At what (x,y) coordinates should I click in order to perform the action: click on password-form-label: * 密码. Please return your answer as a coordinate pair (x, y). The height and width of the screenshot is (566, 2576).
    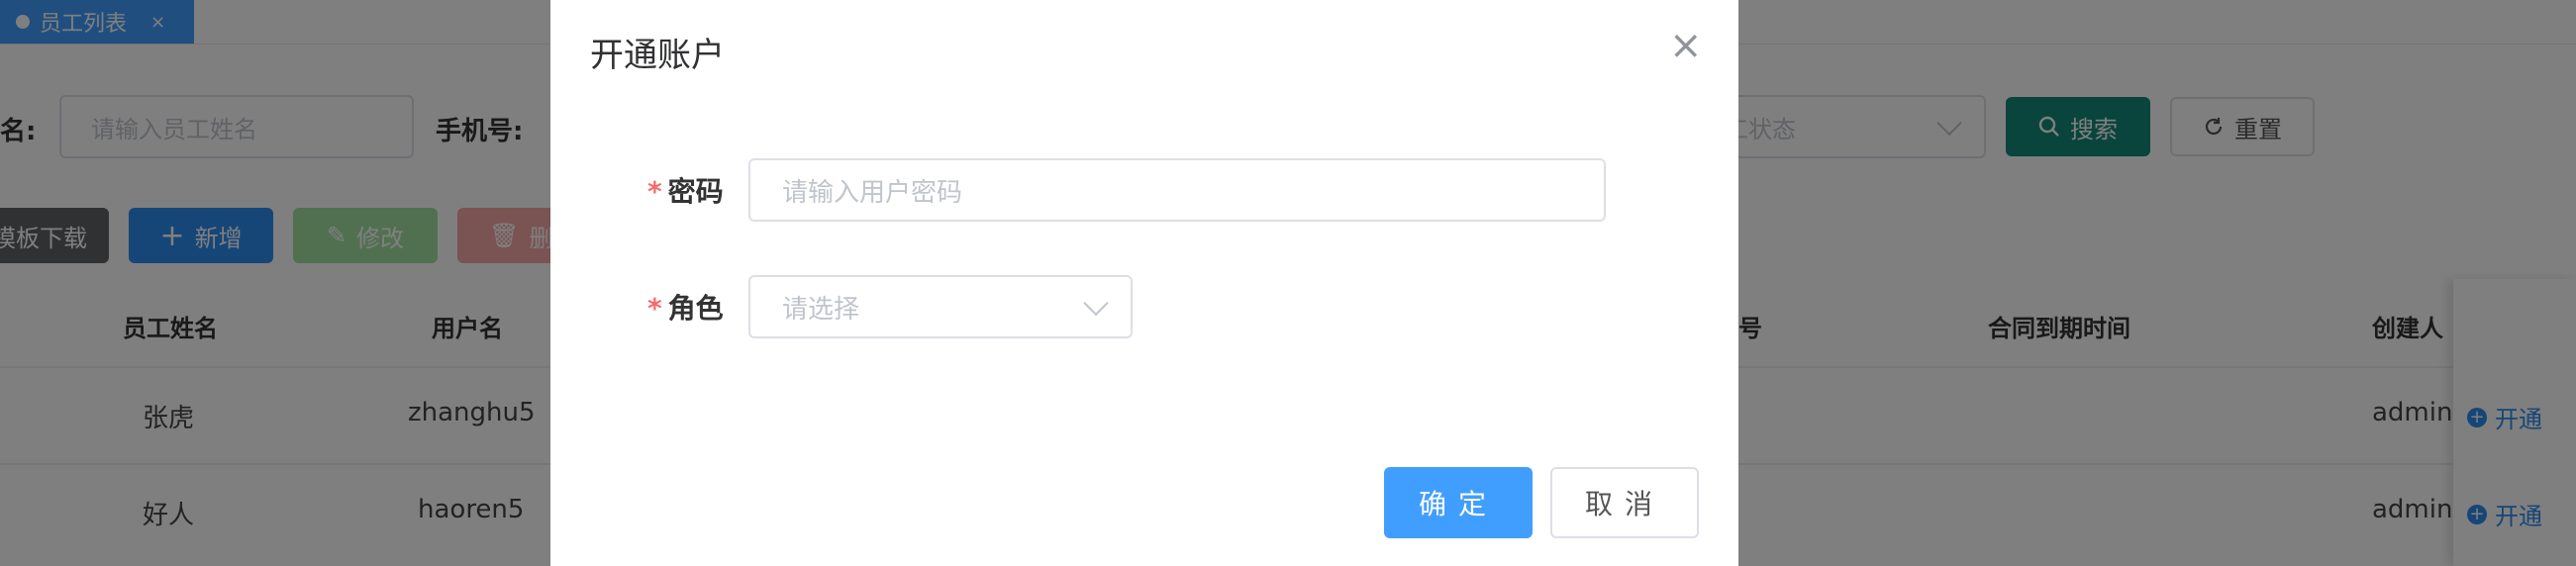
    Looking at the image, I should click on (685, 190).